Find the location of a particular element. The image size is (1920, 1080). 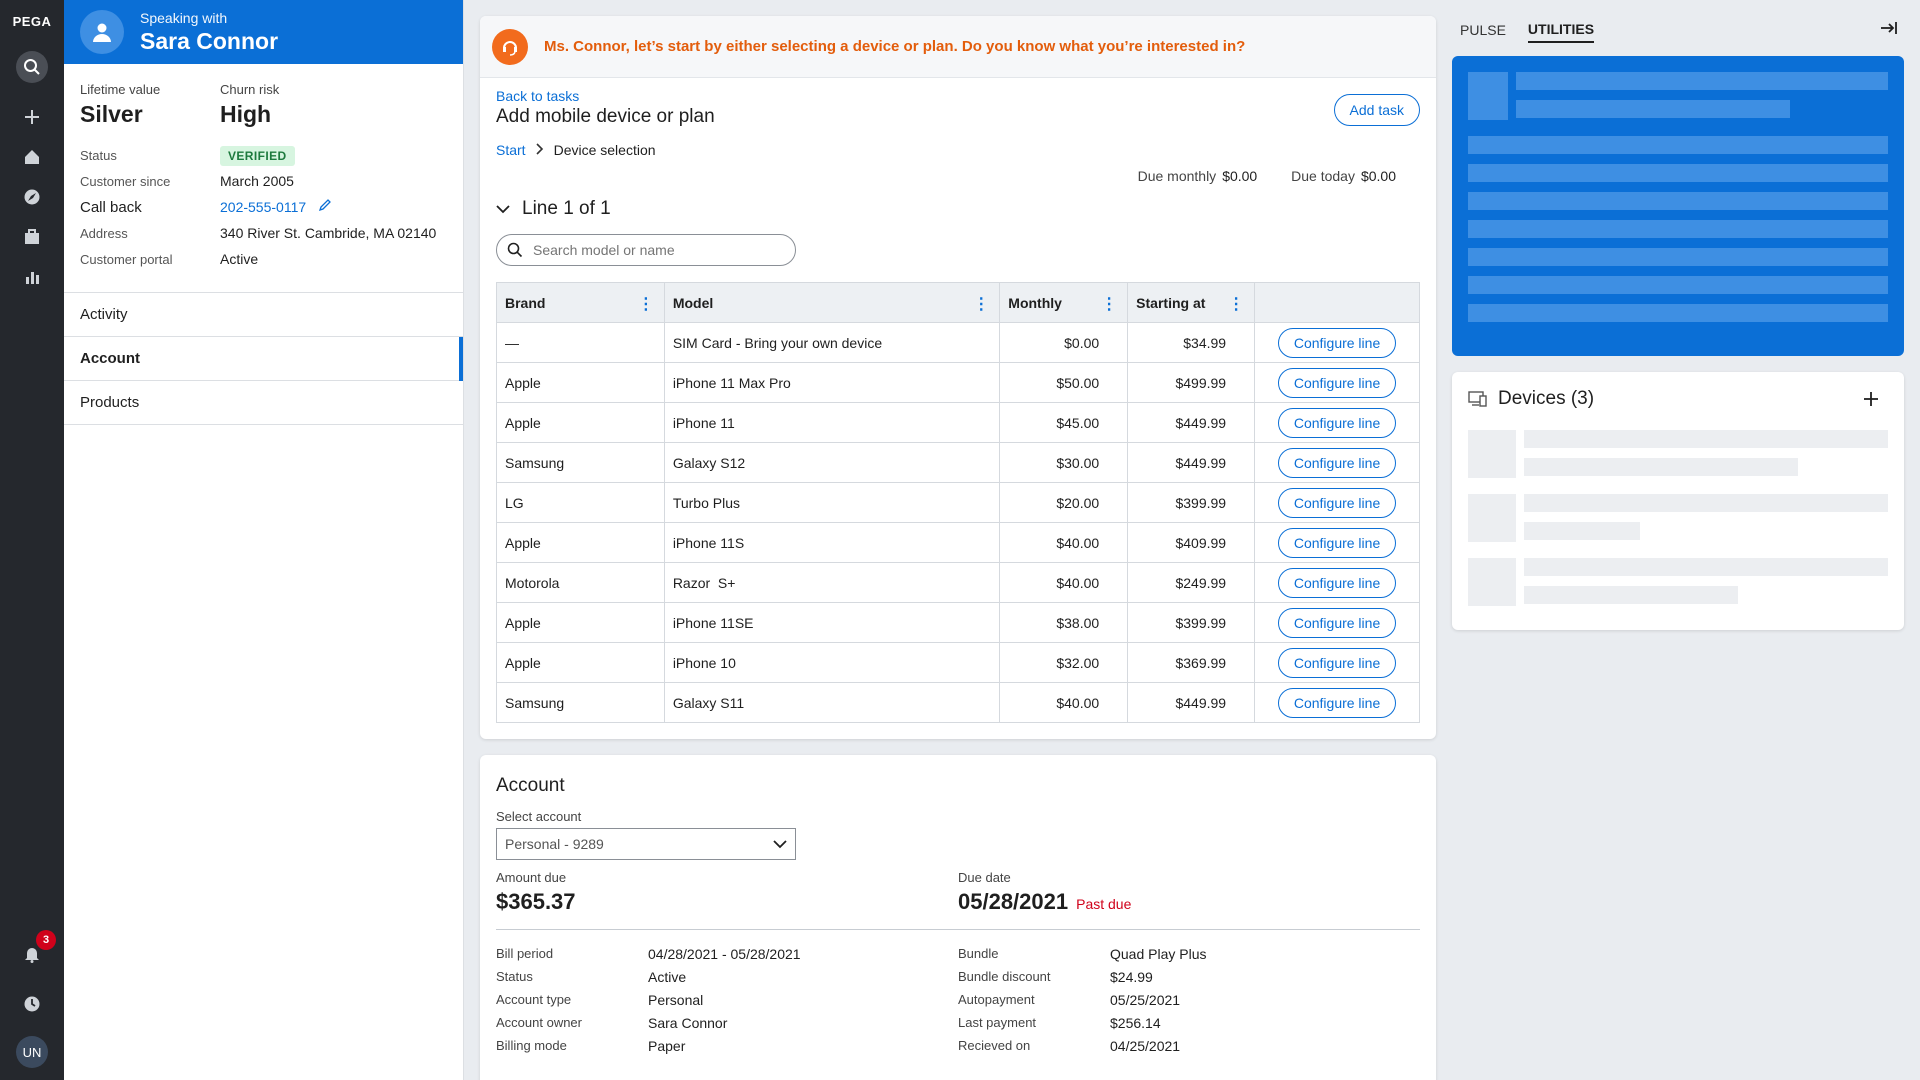

plus-icon is located at coordinates (32, 117).